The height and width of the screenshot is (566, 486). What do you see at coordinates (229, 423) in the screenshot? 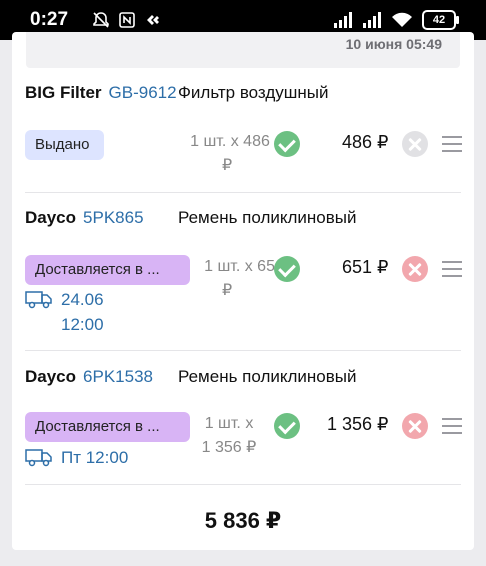
I see `quantity-line: 1 шт. х` at bounding box center [229, 423].